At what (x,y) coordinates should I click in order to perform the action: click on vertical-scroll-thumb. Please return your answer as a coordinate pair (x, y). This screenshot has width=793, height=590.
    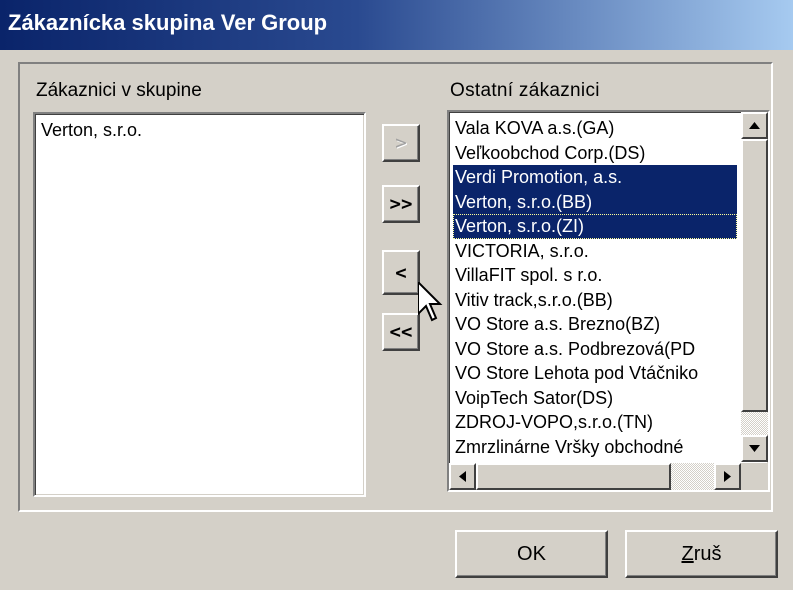
    Looking at the image, I should click on (754, 275).